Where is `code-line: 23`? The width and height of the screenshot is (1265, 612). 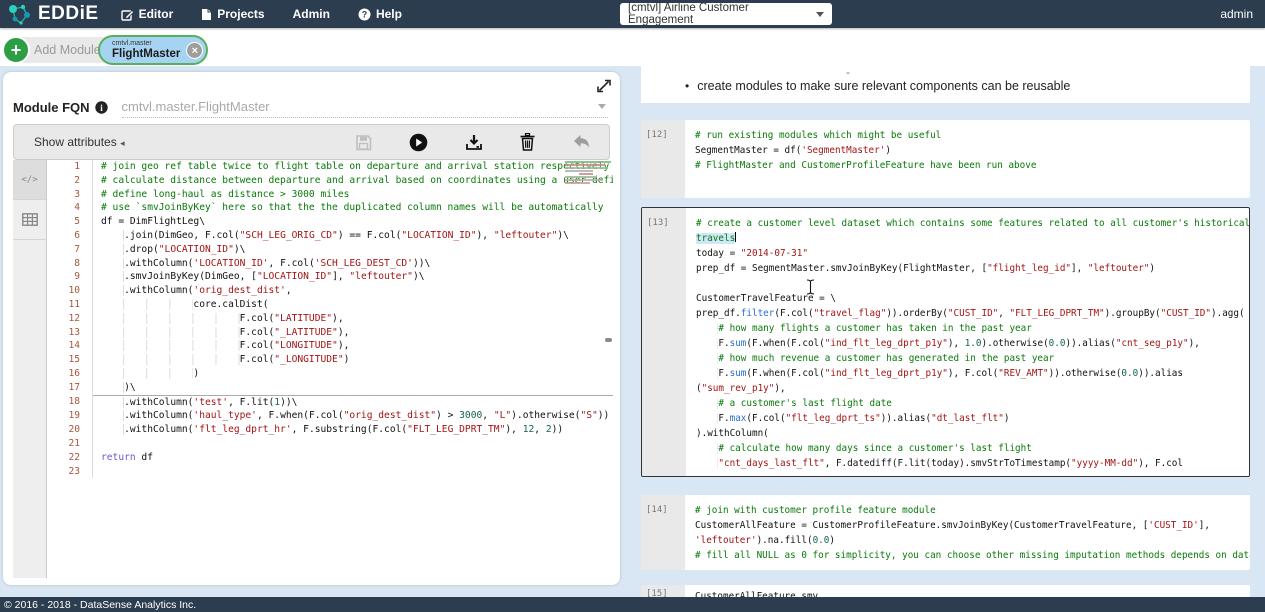
code-line: 23 is located at coordinates (330, 471).